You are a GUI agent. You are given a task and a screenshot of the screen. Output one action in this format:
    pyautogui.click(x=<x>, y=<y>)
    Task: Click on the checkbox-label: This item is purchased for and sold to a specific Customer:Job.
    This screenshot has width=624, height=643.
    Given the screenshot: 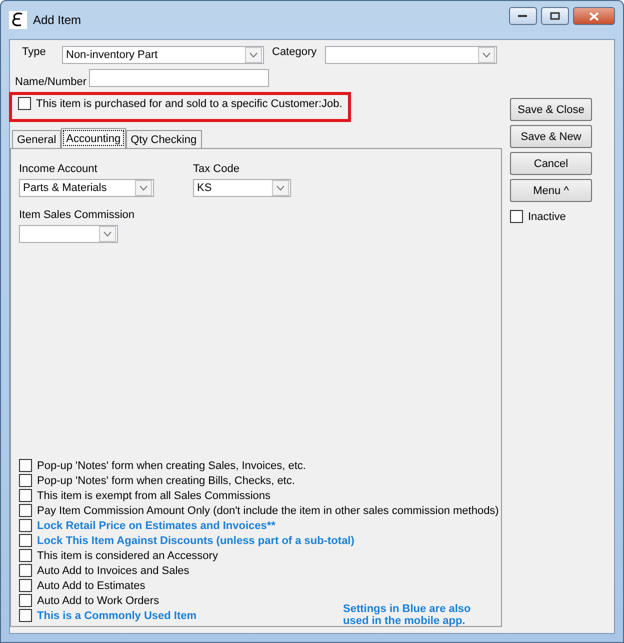 What is the action you would take?
    pyautogui.click(x=189, y=104)
    